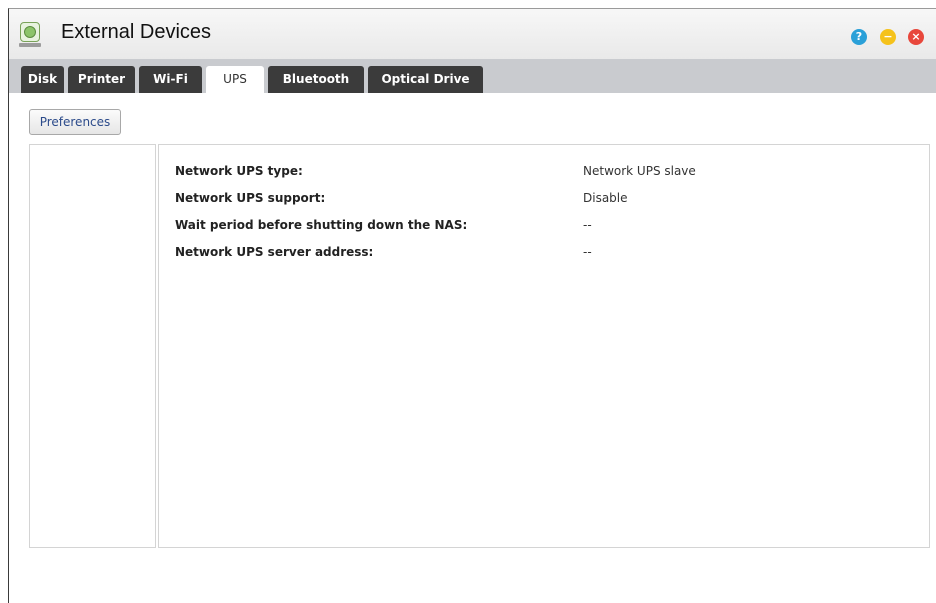  What do you see at coordinates (545, 171) in the screenshot?
I see `ups-type-row: Network UPS type: Network UPS slave` at bounding box center [545, 171].